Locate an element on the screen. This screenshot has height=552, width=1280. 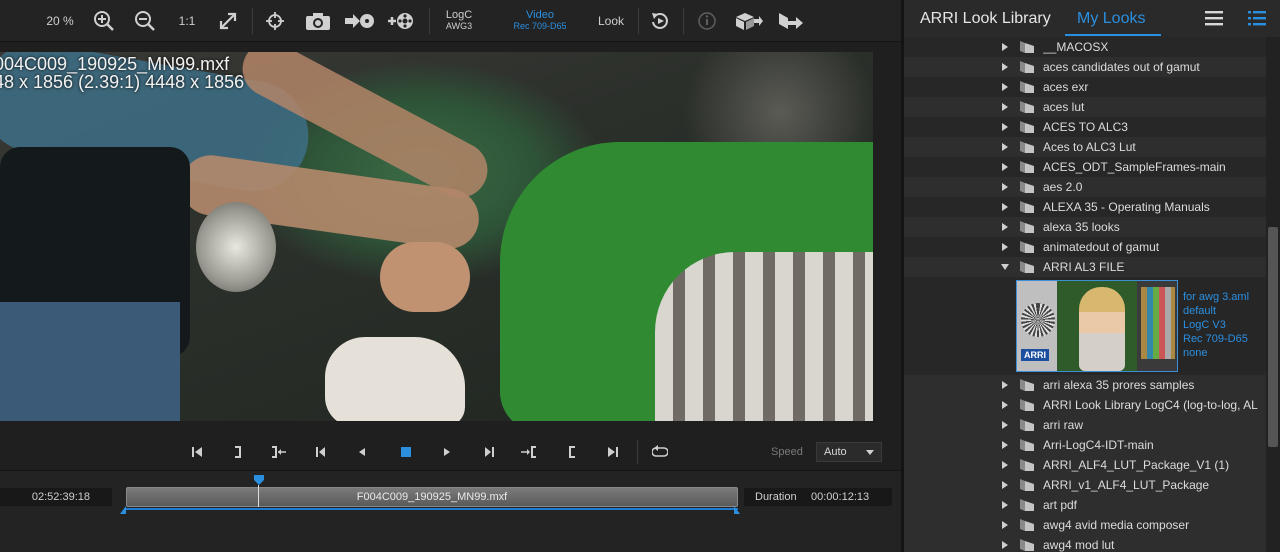
folder-label: aces lut is located at coordinates (1064, 107).